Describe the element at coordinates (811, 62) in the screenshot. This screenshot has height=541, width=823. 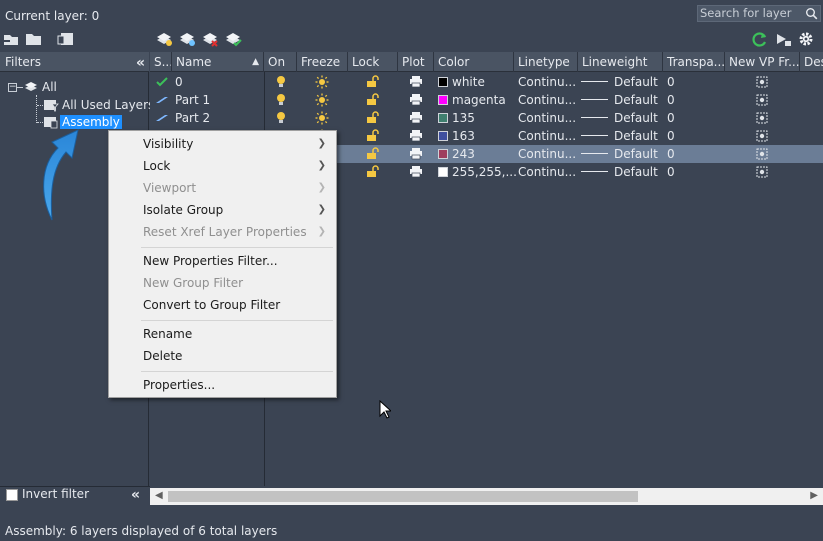
I see `col-header-description: Des` at that location.